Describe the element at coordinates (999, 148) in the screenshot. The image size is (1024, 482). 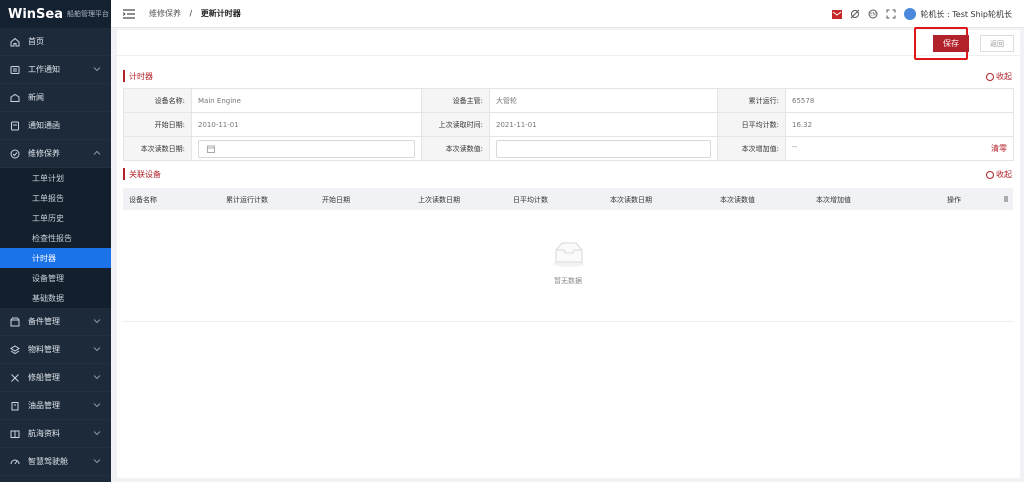
I see `clear-link: 清零` at that location.